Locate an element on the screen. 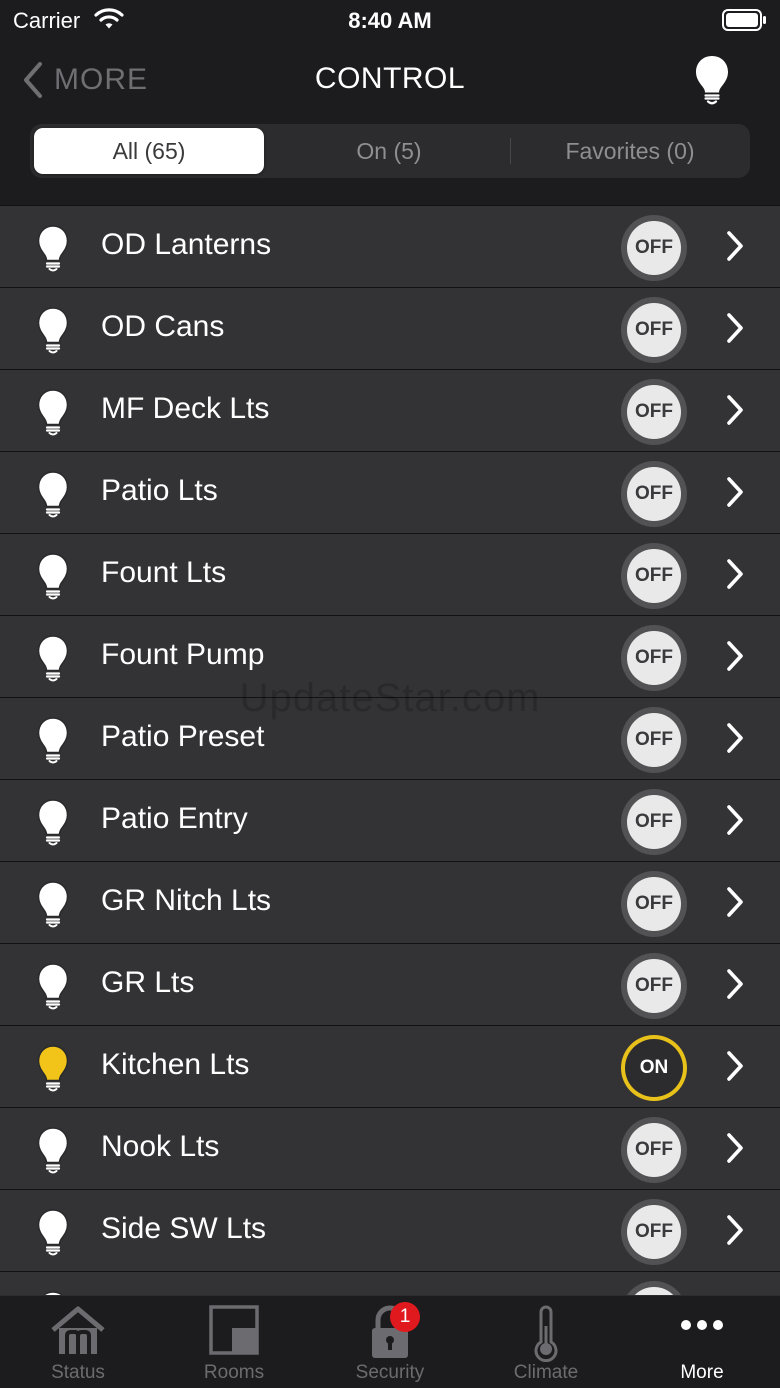  tab-climate: Climate is located at coordinates (546, 1342).